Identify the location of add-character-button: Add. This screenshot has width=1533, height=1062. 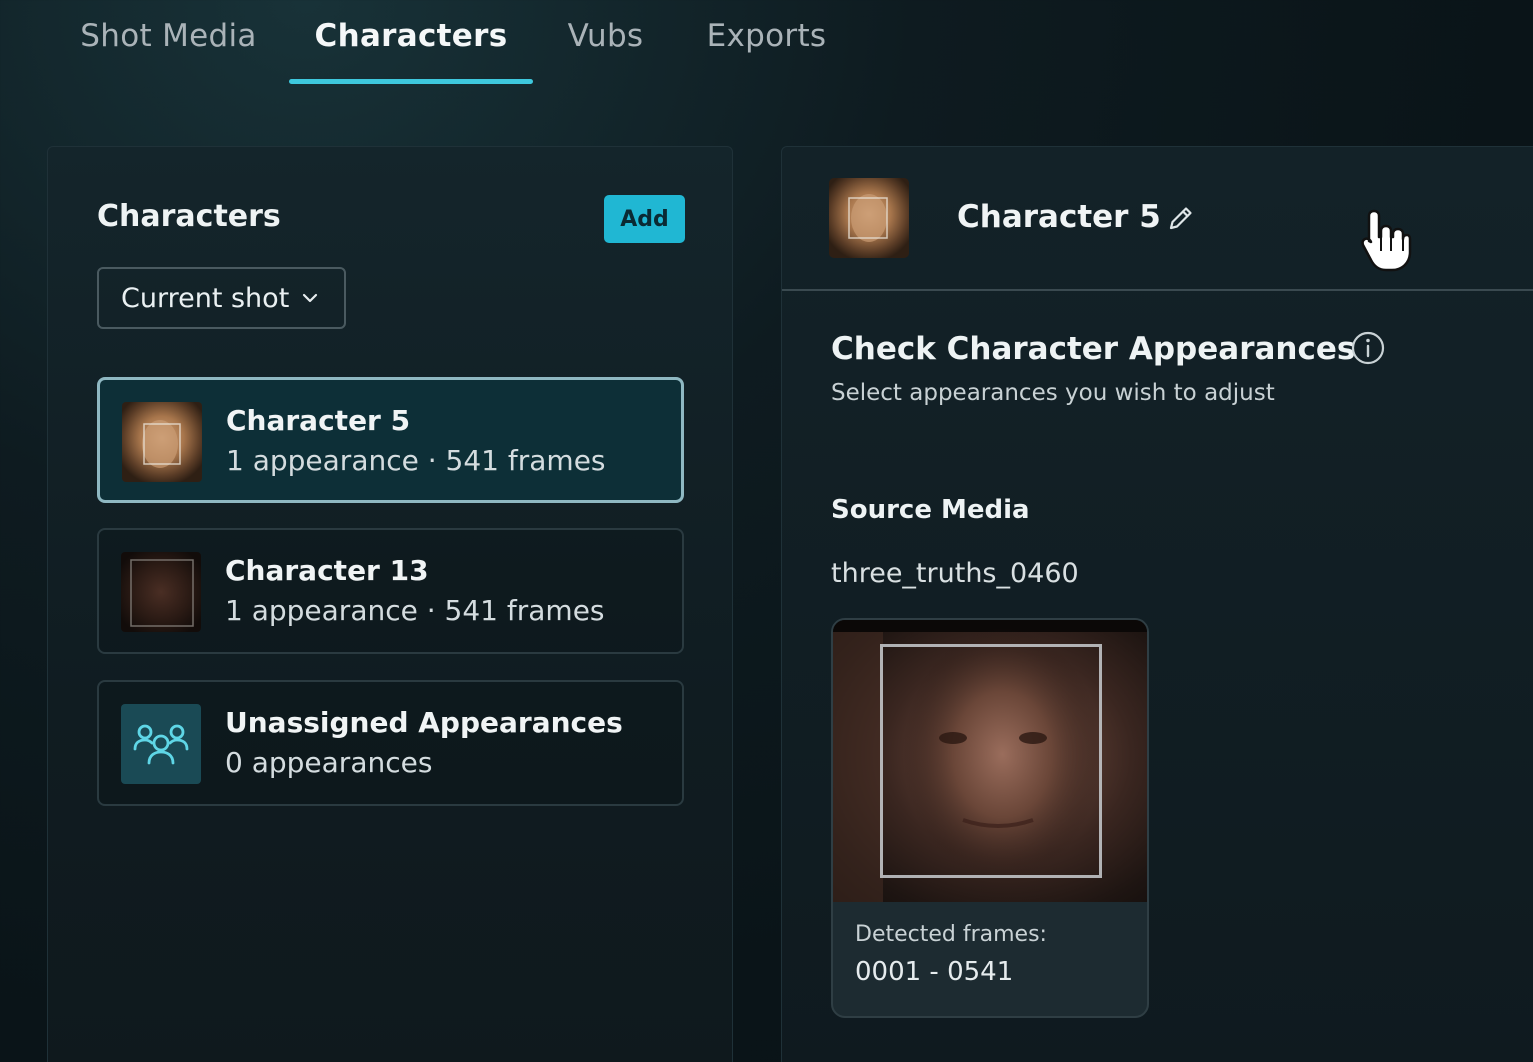
(644, 219).